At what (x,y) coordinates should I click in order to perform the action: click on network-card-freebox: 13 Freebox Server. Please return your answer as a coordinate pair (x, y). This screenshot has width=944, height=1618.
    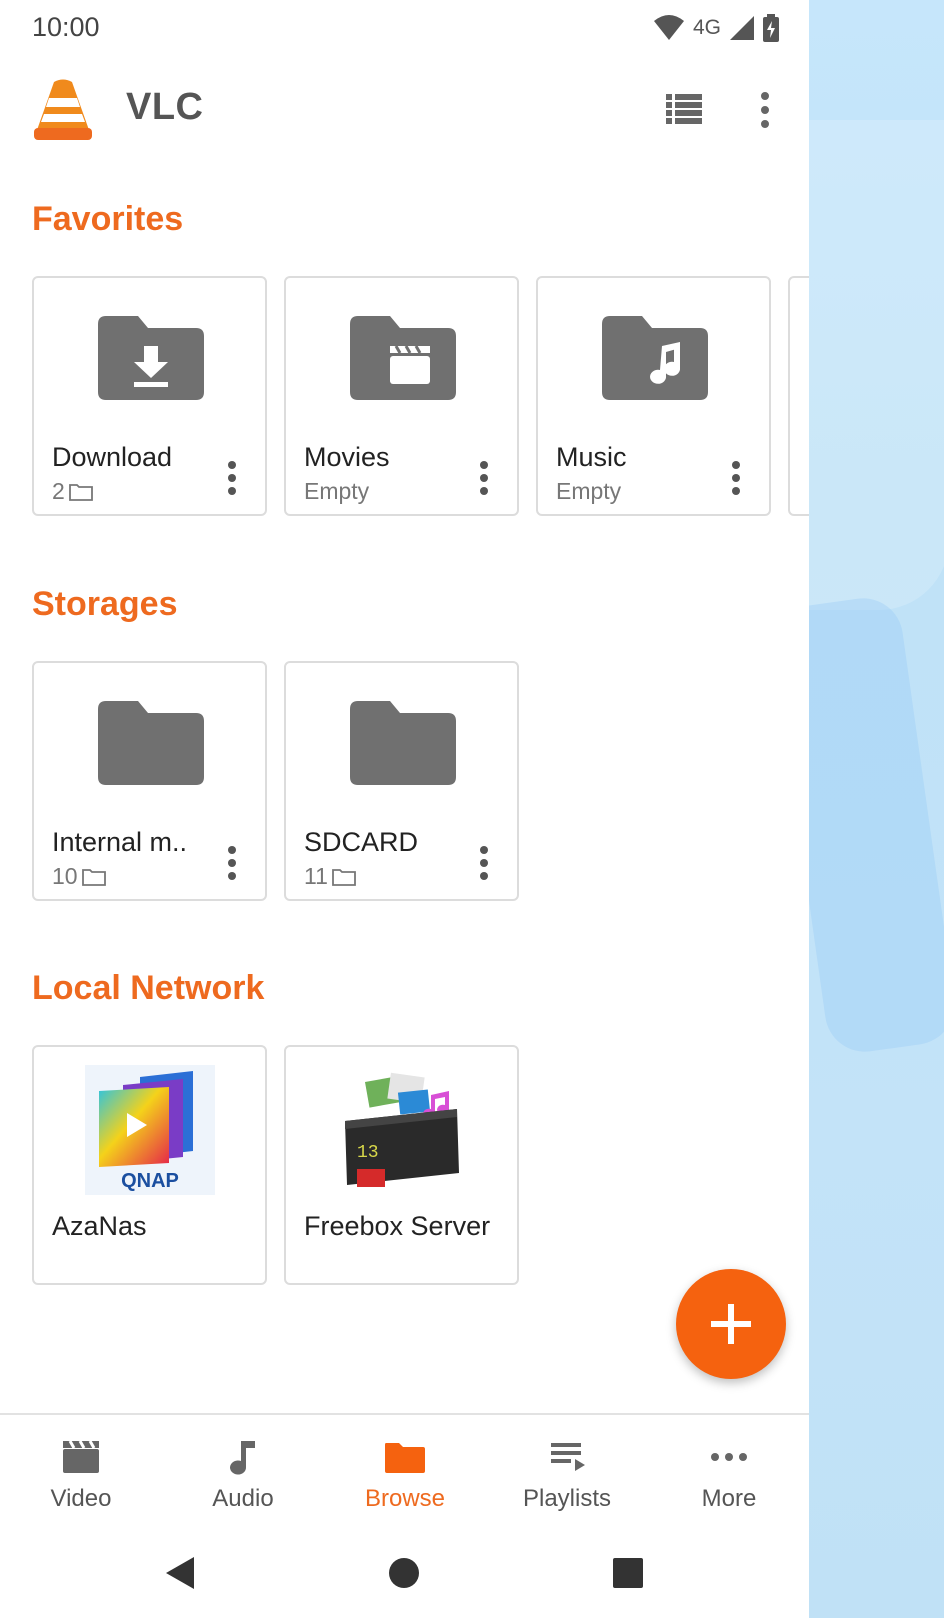
    Looking at the image, I should click on (401, 1165).